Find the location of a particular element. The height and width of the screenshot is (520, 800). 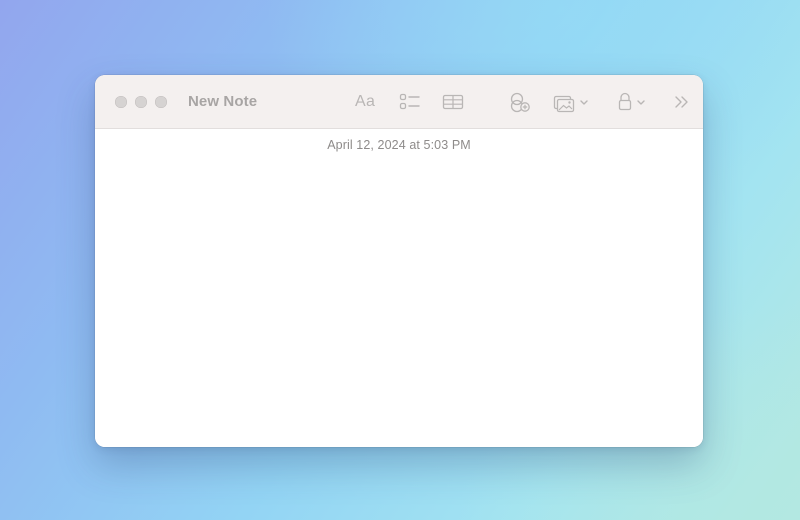

table-button is located at coordinates (453, 102).